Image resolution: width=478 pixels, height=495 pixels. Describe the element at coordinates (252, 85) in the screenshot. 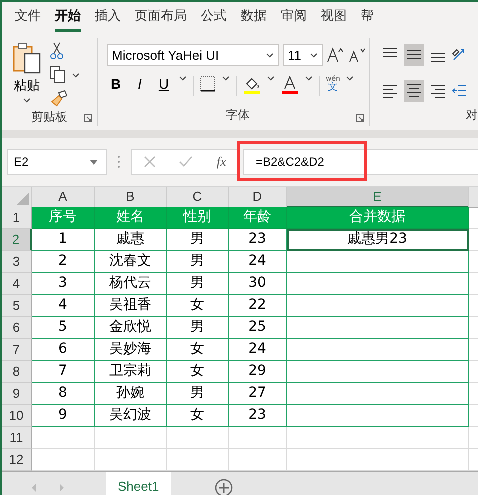

I see `fill-color-icon` at that location.